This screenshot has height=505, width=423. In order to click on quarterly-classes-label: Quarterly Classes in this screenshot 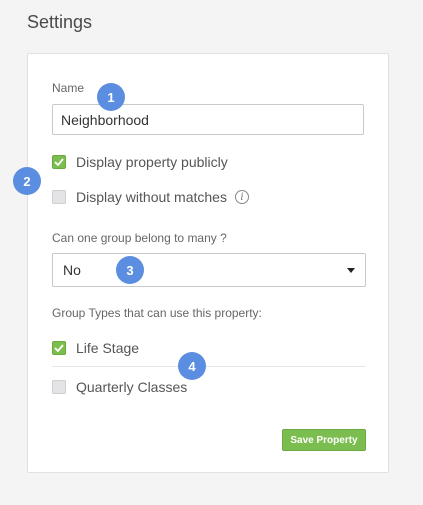, I will do `click(132, 387)`.